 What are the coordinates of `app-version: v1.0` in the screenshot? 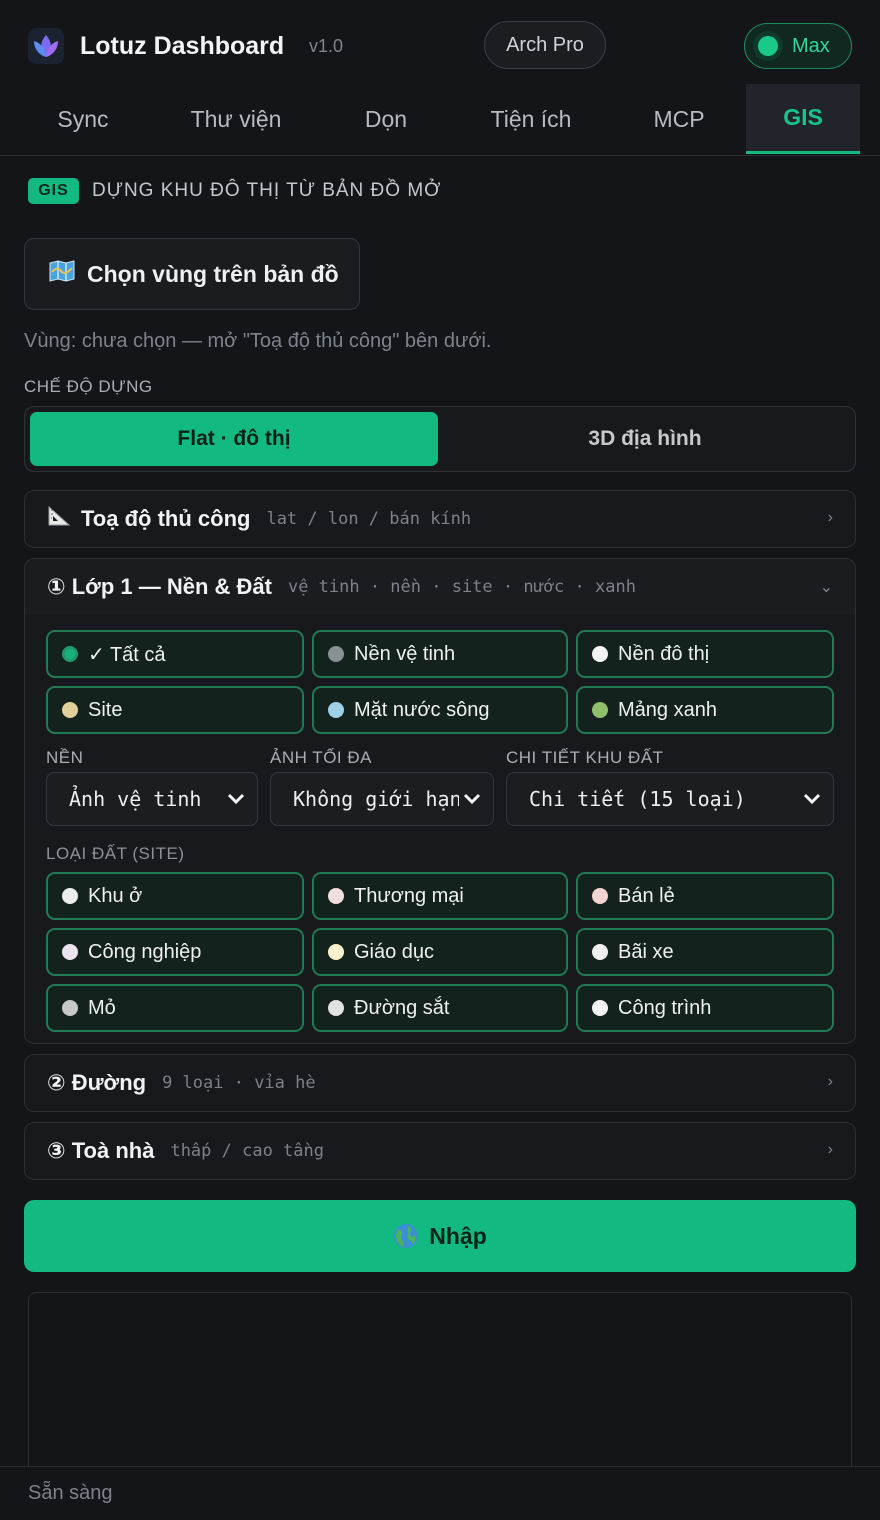 It's located at (326, 46).